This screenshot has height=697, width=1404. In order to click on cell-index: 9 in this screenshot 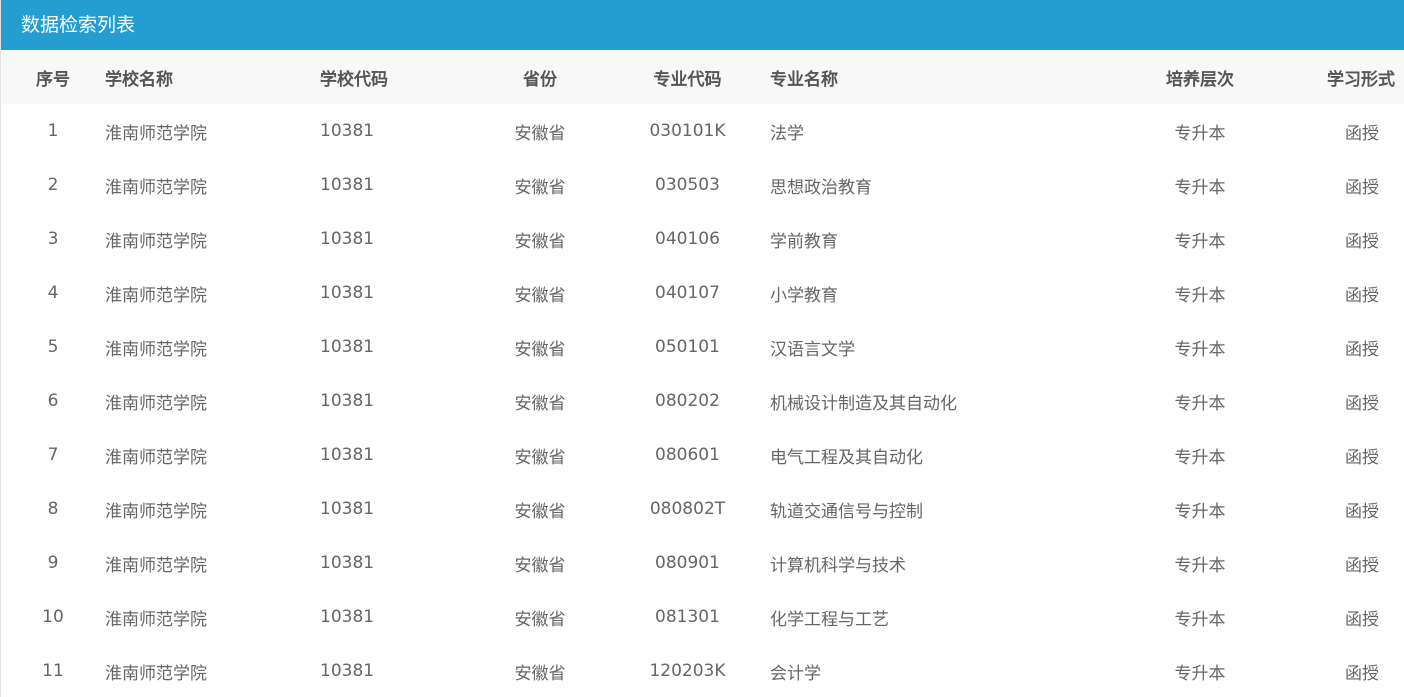, I will do `click(53, 563)`.